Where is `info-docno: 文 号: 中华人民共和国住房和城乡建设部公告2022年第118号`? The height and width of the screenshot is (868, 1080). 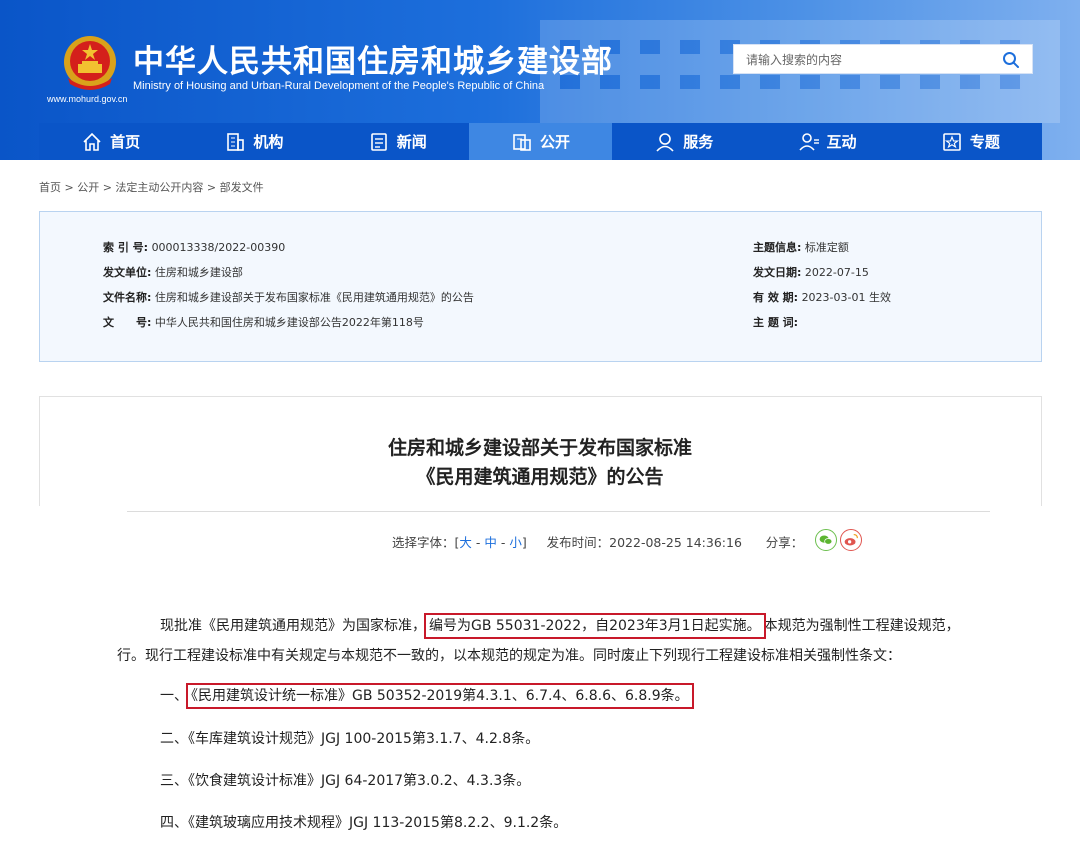 info-docno: 文 号: 中华人民共和国住房和城乡建设部公告2022年第118号 is located at coordinates (263, 322).